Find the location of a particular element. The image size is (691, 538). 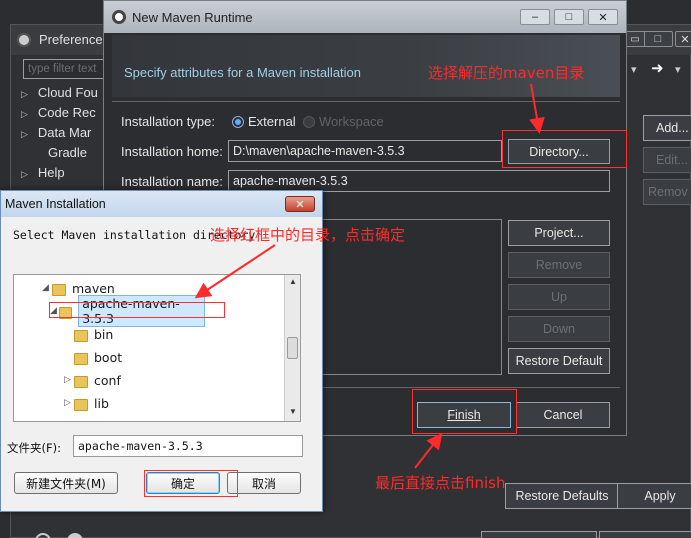

arrow-to-finish is located at coordinates (428, 450).